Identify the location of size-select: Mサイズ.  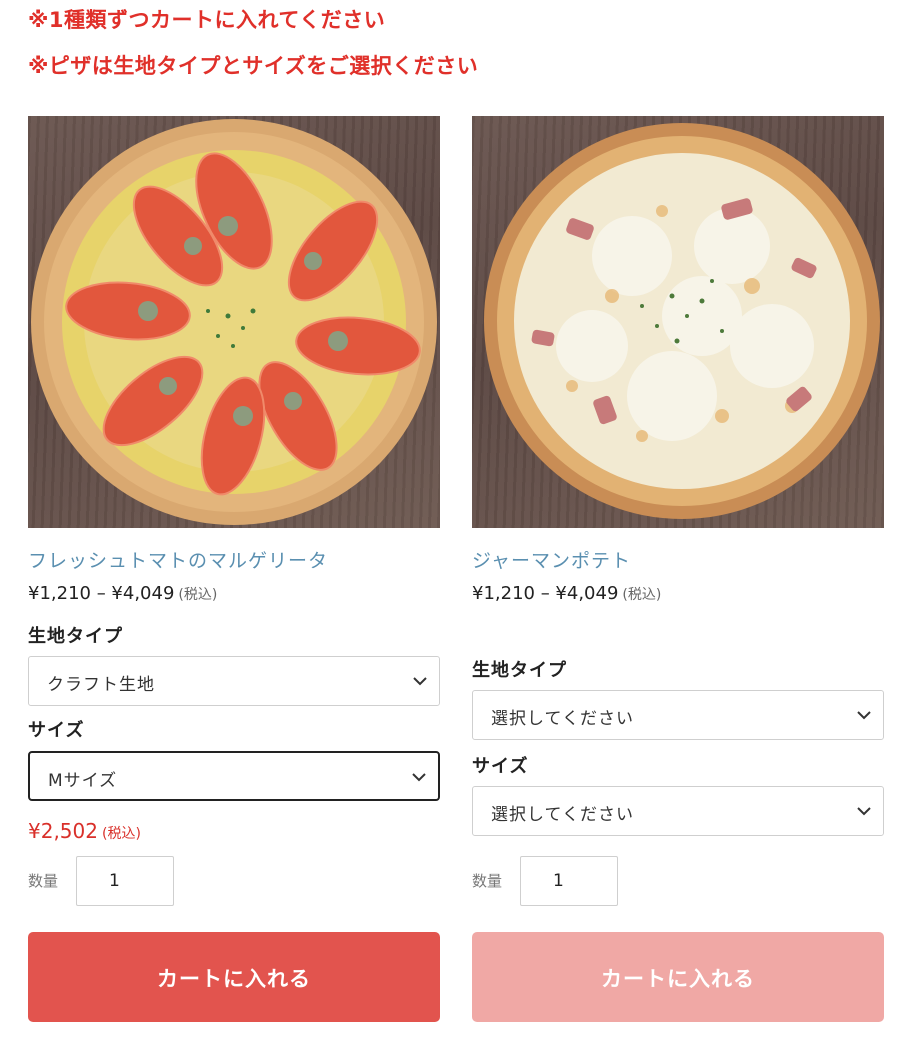
(234, 776).